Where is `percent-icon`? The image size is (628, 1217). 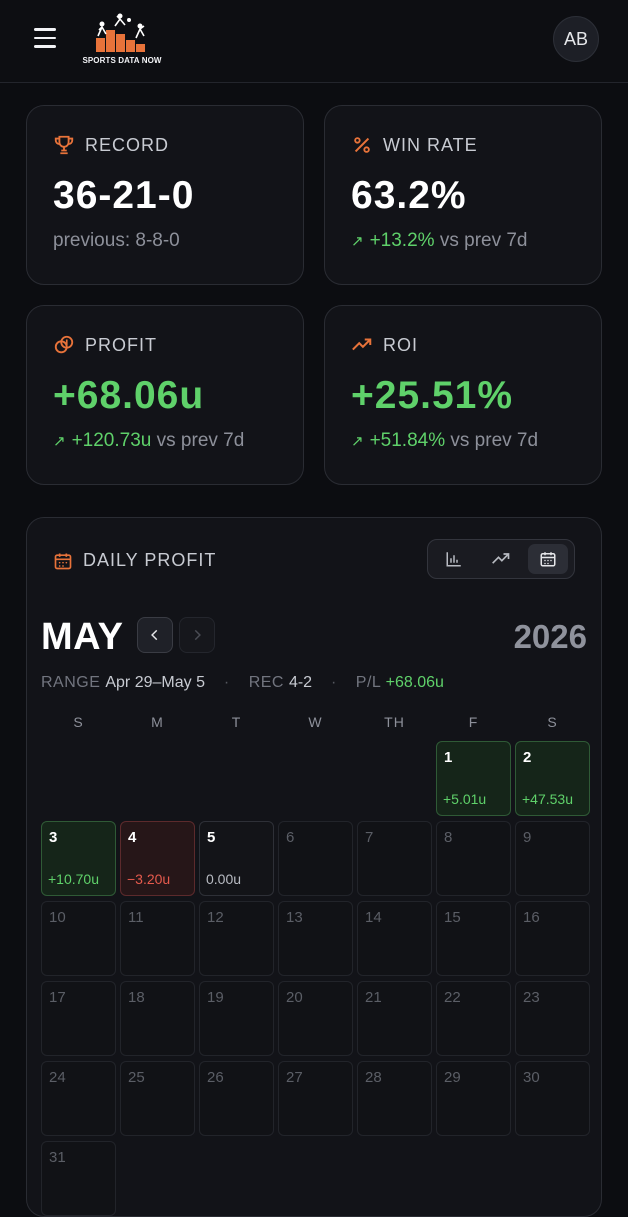 percent-icon is located at coordinates (362, 145).